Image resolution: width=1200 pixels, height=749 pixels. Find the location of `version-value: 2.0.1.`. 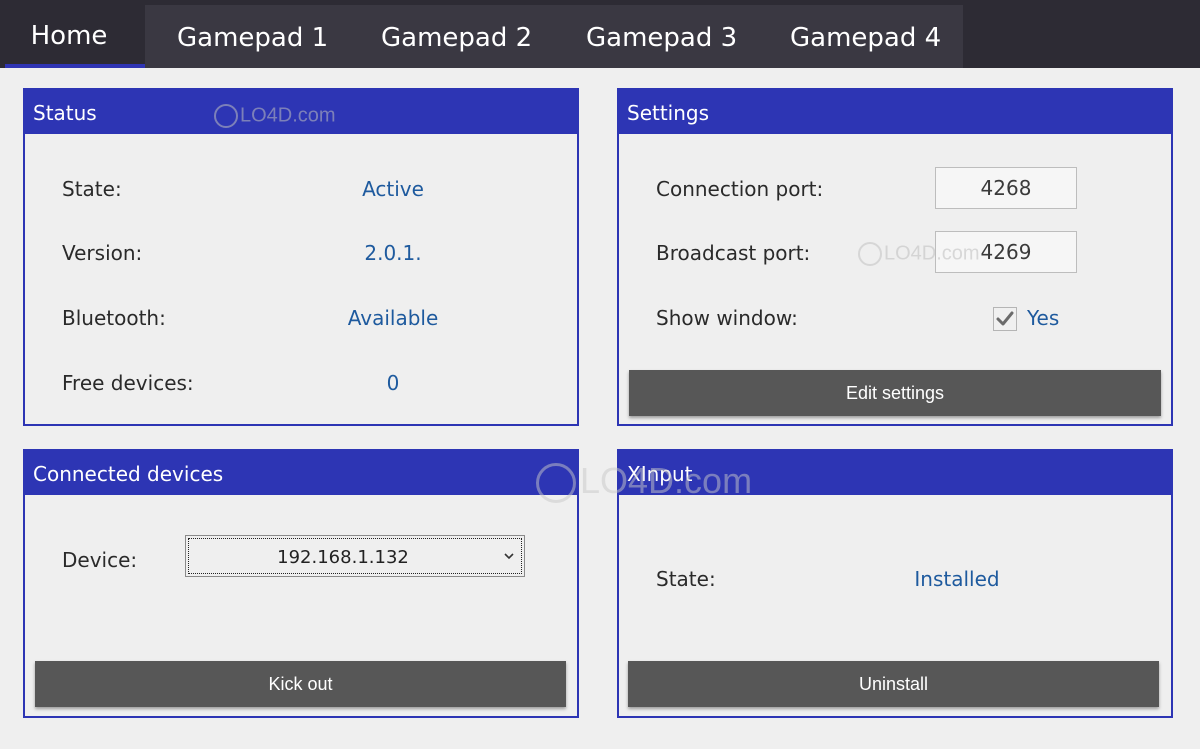

version-value: 2.0.1. is located at coordinates (393, 253).